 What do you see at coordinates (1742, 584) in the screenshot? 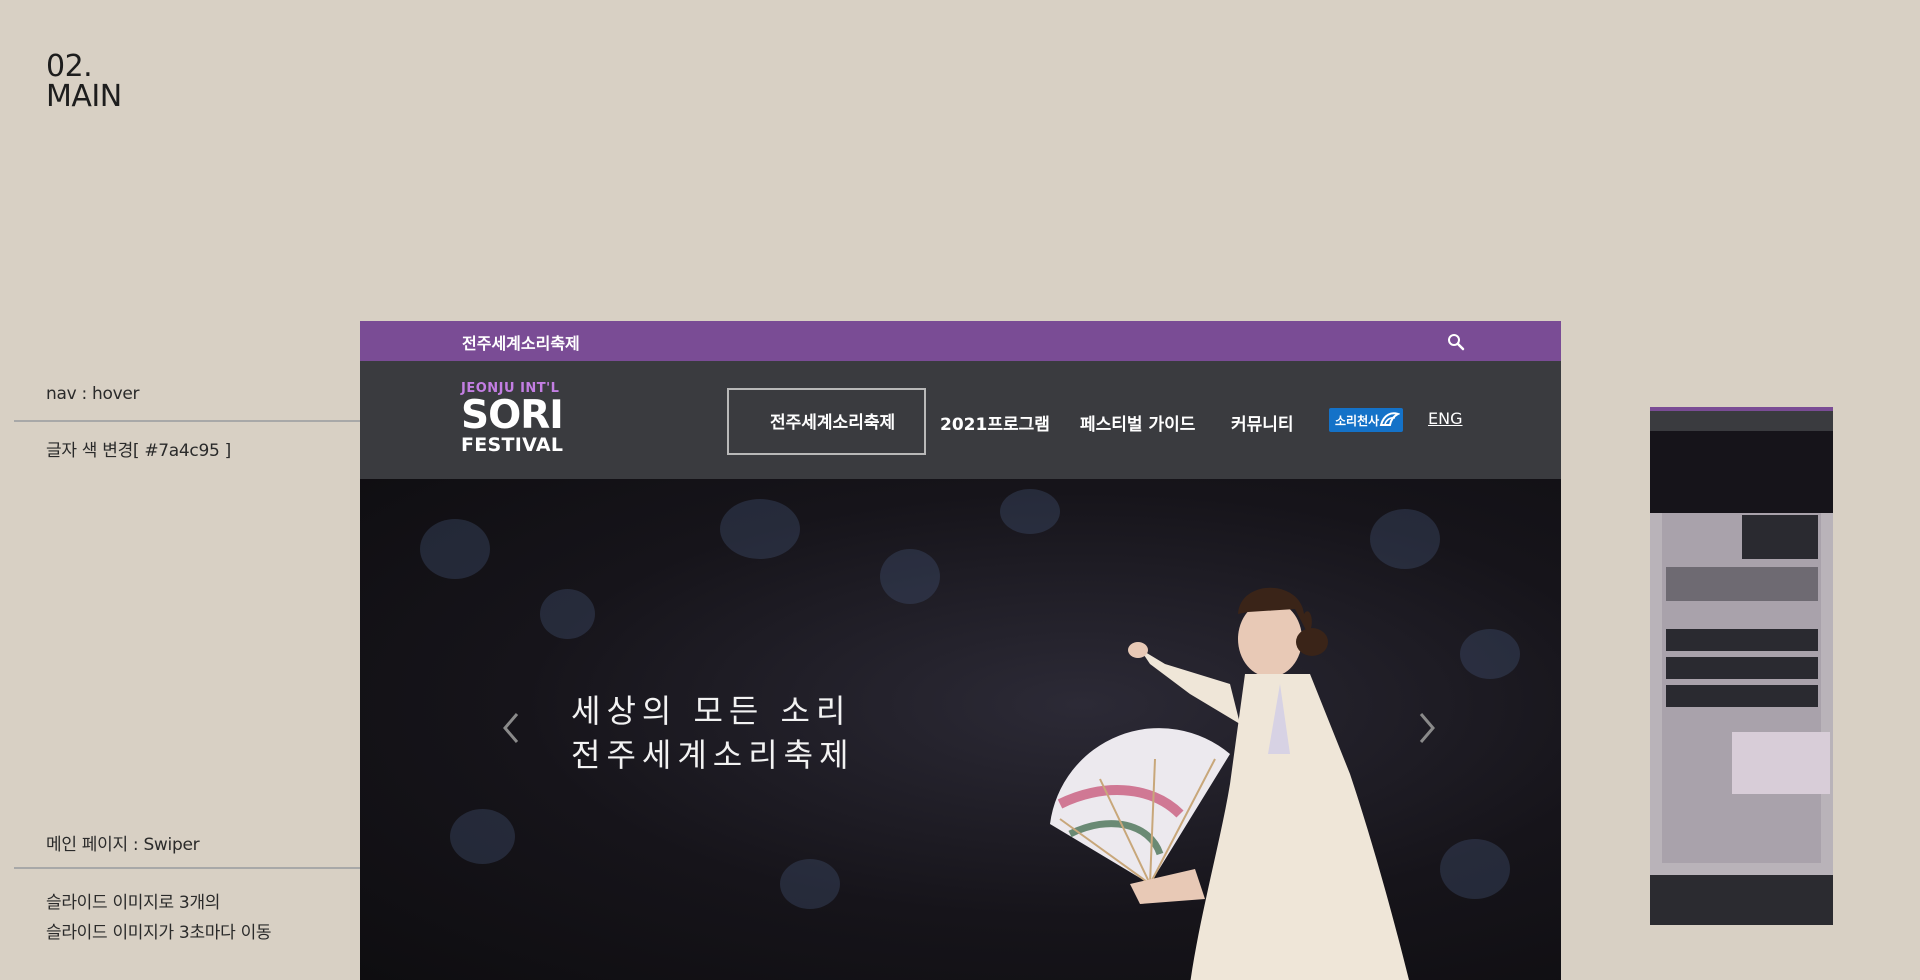
I see `thumb-cards` at bounding box center [1742, 584].